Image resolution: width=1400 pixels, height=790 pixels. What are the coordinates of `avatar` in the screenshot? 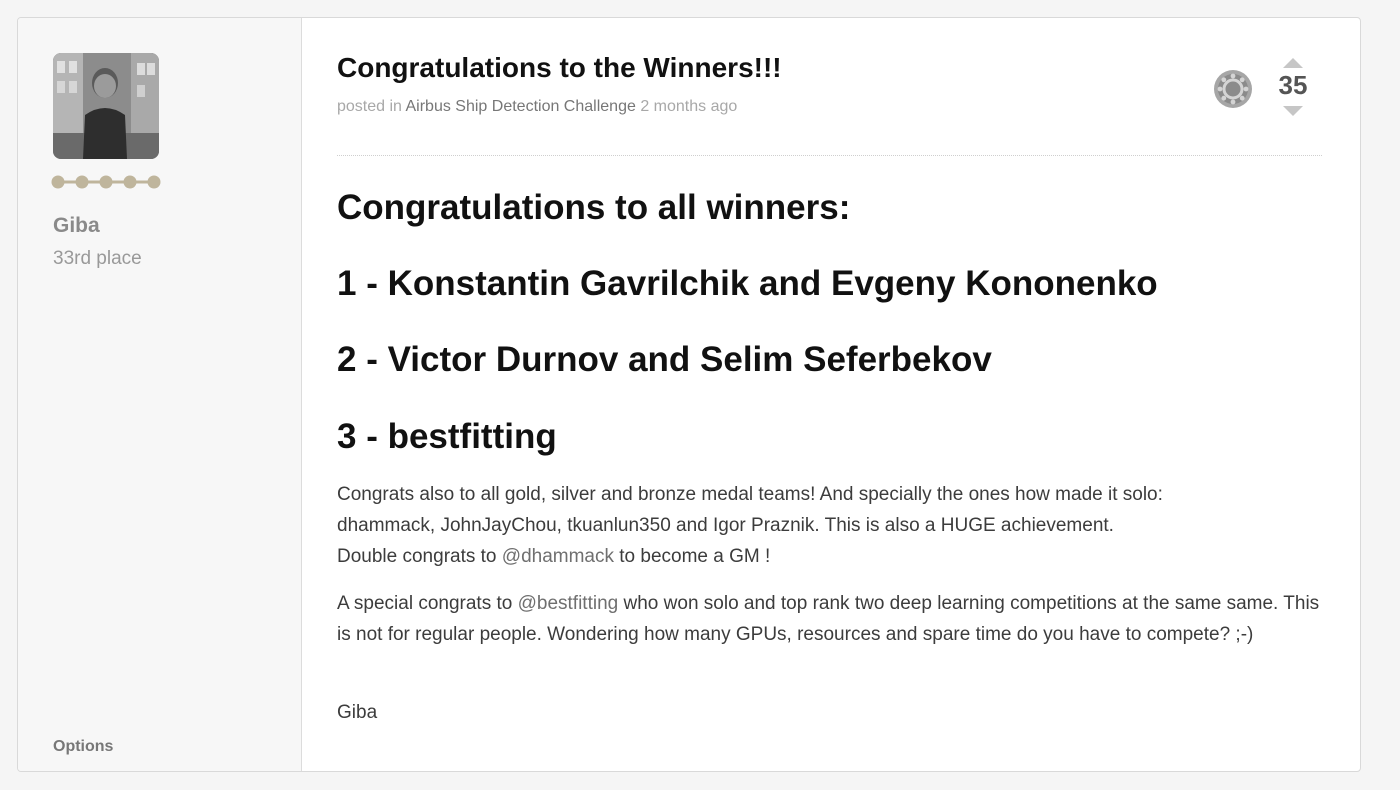 It's located at (106, 106).